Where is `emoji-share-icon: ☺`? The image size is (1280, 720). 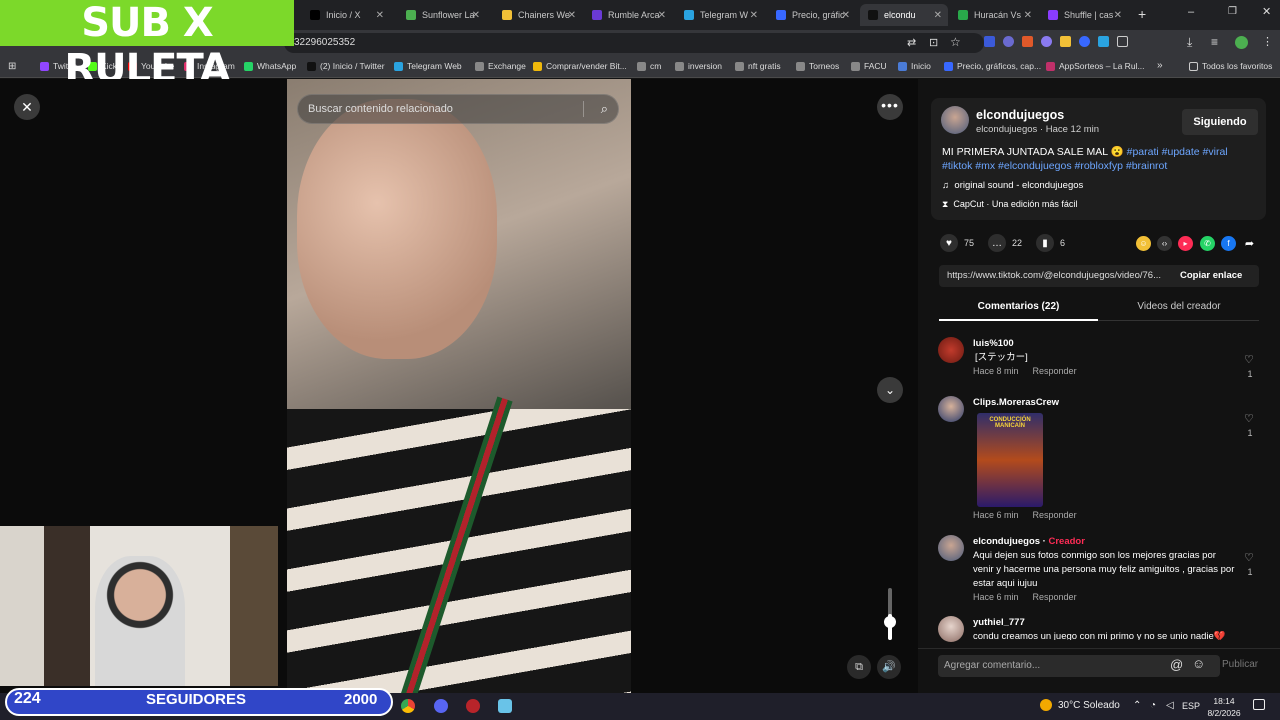 emoji-share-icon: ☺ is located at coordinates (1143, 243).